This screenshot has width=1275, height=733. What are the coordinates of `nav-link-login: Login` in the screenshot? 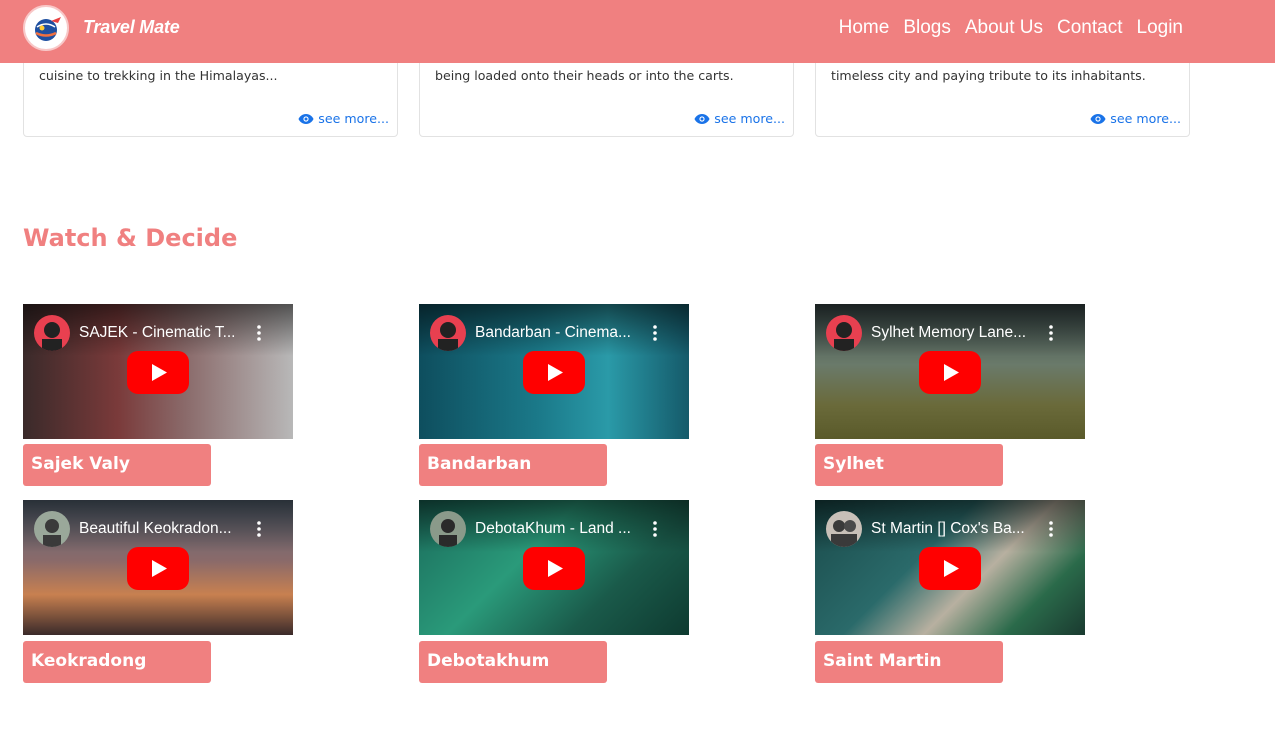 It's located at (1160, 28).